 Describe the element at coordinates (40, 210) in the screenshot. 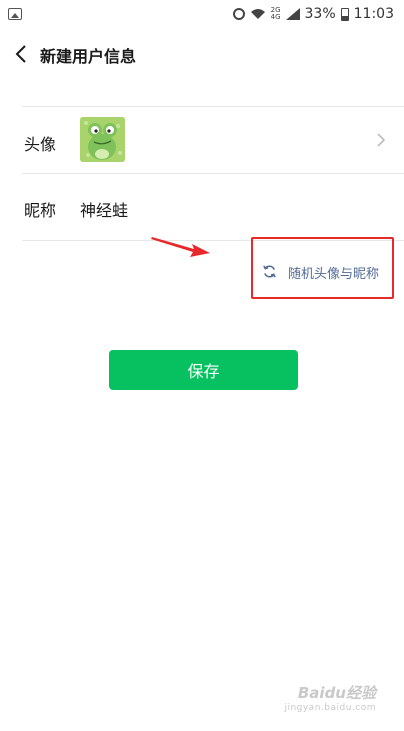

I see `nickname-label: 昵称` at that location.